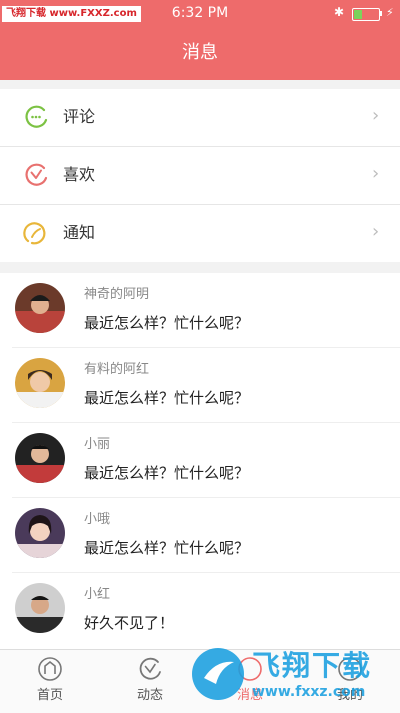 Image resolution: width=400 pixels, height=713 pixels. Describe the element at coordinates (150, 681) in the screenshot. I see `tab-activity: 动态` at that location.